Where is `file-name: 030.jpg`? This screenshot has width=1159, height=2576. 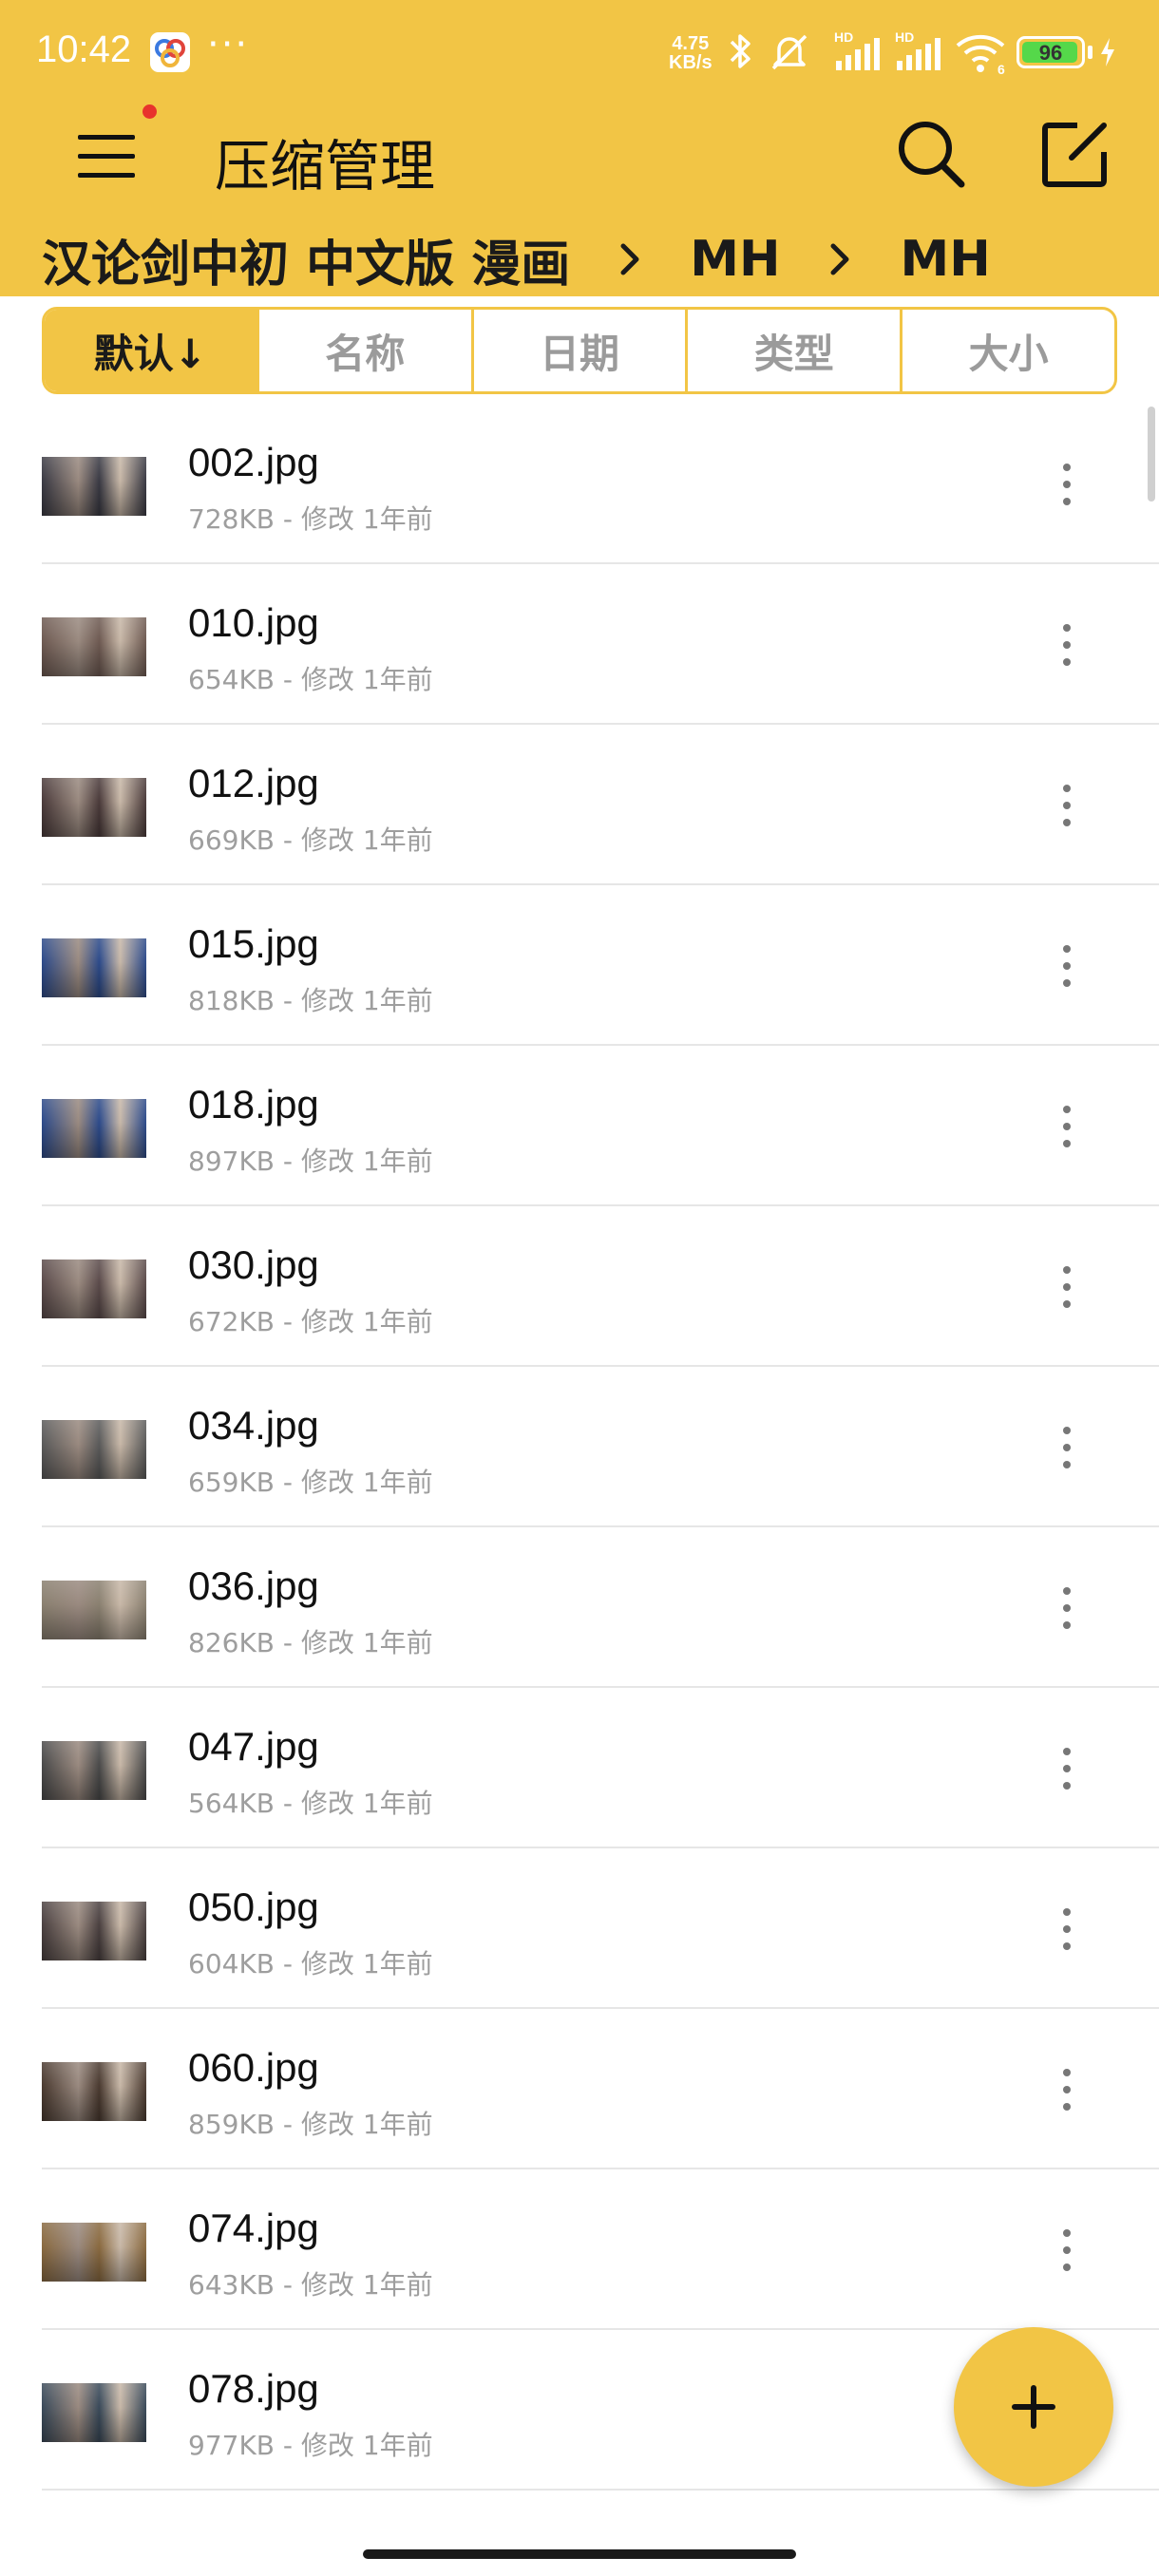
file-name: 030.jpg is located at coordinates (253, 1264).